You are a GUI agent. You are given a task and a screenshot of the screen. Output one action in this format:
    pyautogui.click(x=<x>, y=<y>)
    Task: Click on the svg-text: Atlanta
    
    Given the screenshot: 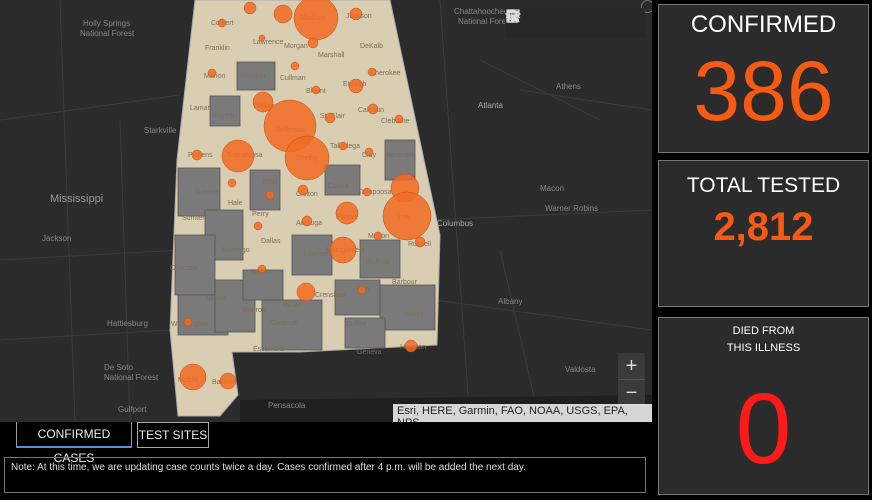 What is the action you would take?
    pyautogui.click(x=490, y=105)
    